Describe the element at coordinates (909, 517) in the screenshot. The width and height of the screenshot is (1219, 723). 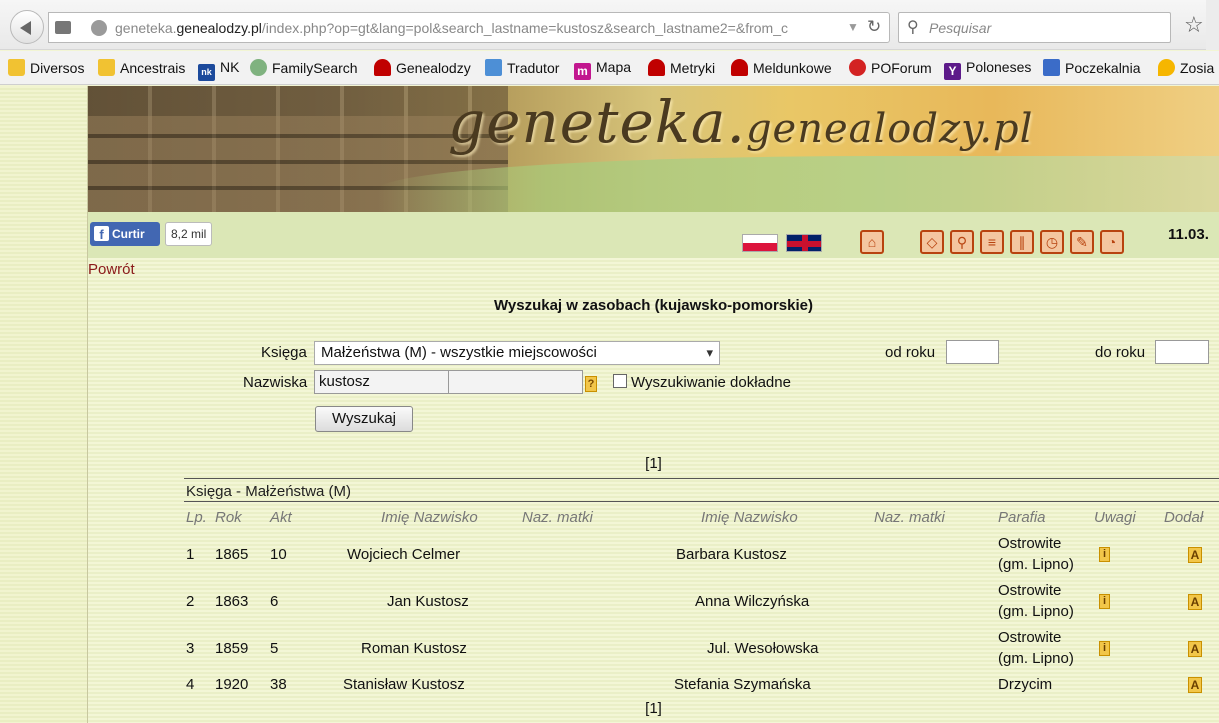
I see `col-header-bride-mother: Naz. matki` at that location.